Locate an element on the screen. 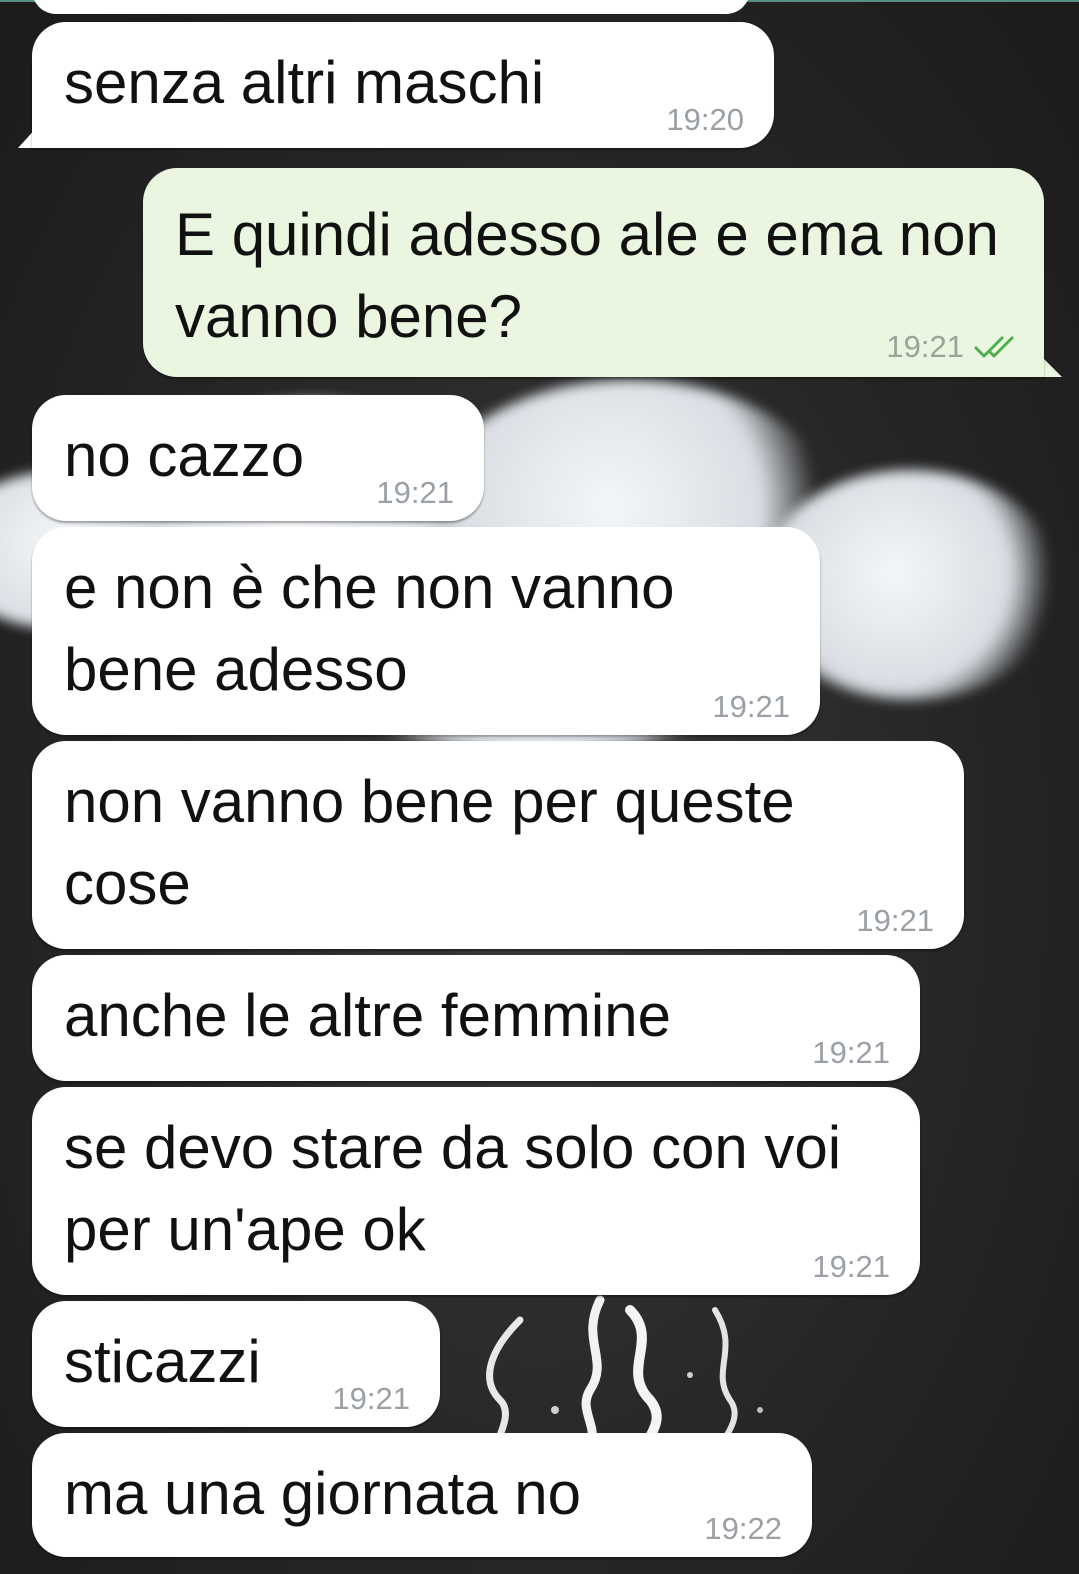 The width and height of the screenshot is (1079, 1574). message-text: no cazzo is located at coordinates (184, 455).